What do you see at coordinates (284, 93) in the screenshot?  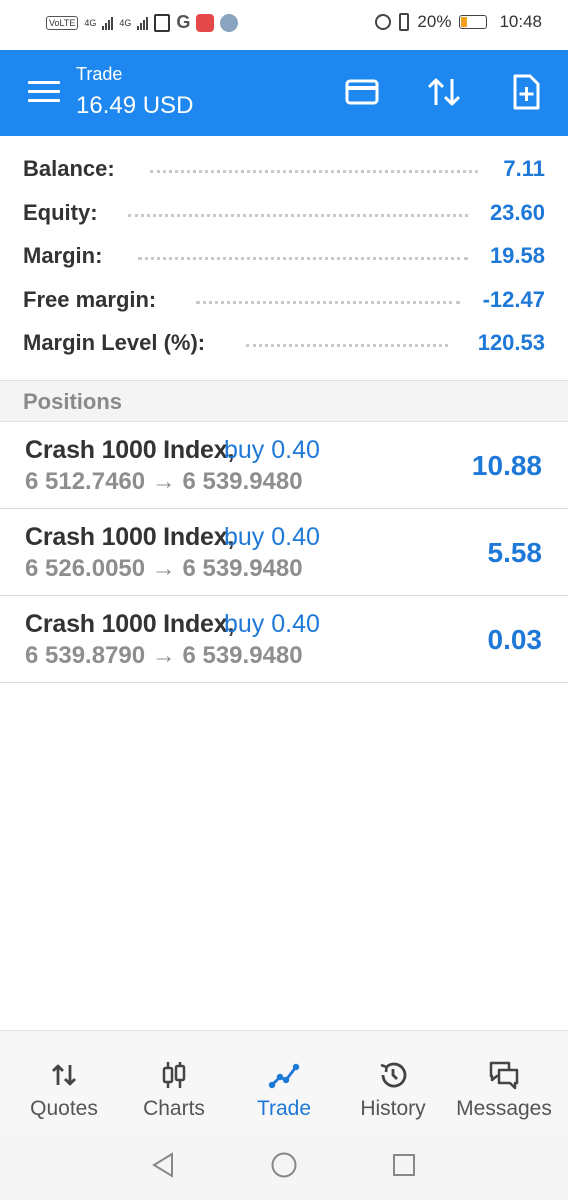 I see `app-bar: Trade 16.49 USD` at bounding box center [284, 93].